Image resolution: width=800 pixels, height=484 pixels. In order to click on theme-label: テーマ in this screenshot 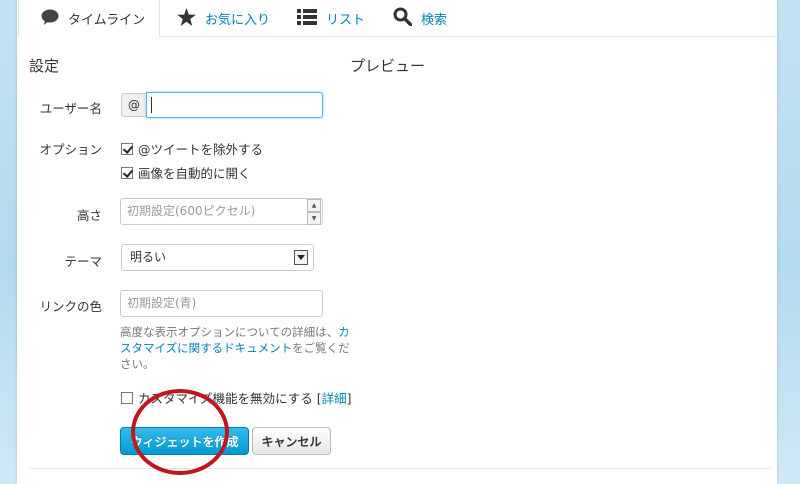, I will do `click(83, 261)`.